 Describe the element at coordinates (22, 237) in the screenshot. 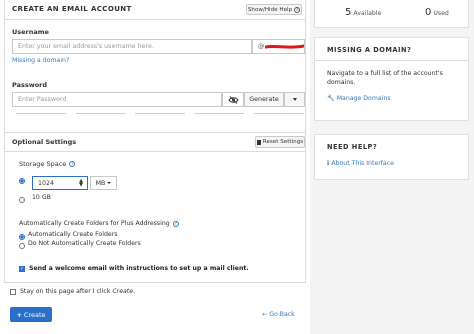

I see `auto-create-folders-radio` at that location.